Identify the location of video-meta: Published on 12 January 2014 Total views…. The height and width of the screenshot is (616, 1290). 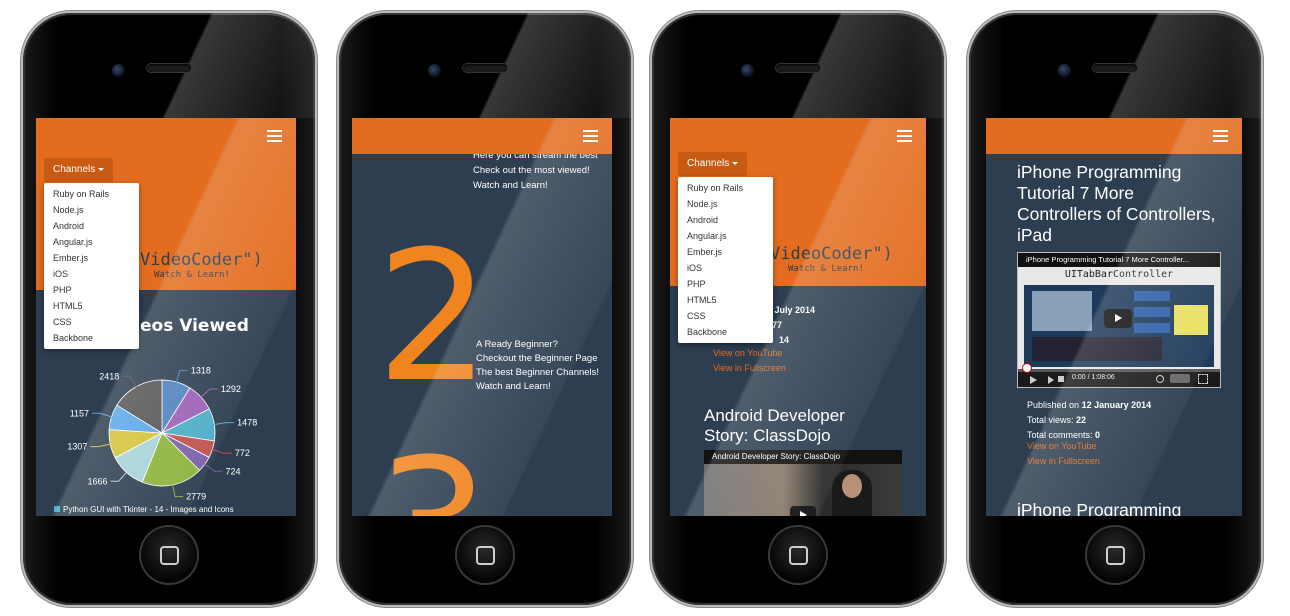
(1089, 420).